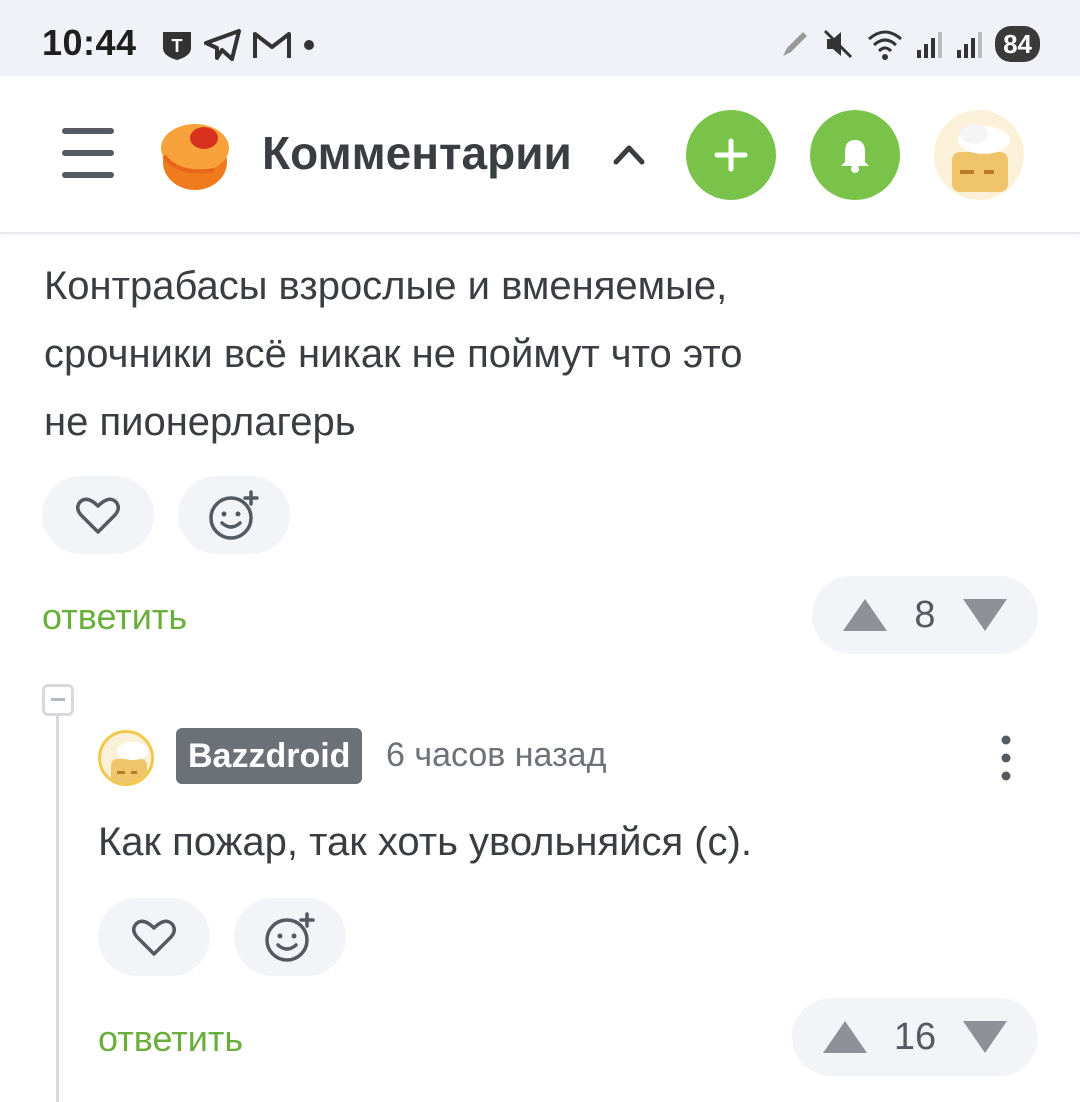 The image size is (1080, 1102). I want to click on notification-icons: T, so click(238, 45).